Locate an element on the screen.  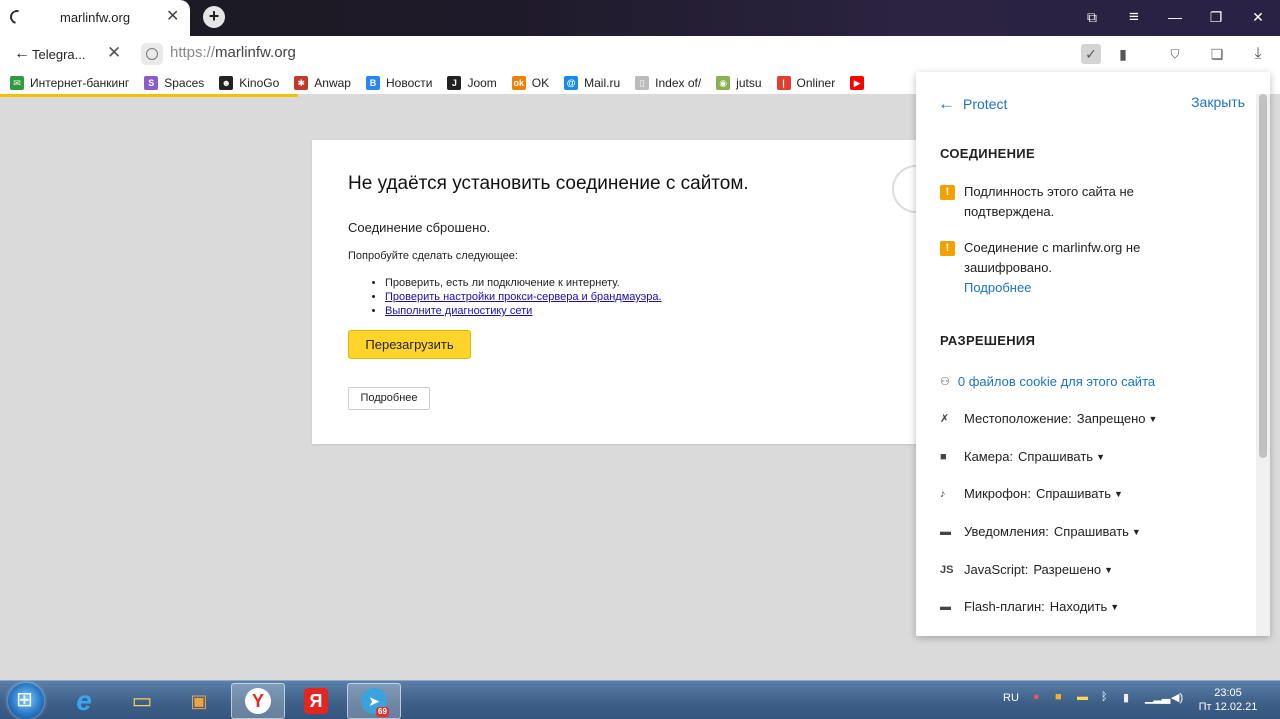
start-button is located at coordinates (26, 701).